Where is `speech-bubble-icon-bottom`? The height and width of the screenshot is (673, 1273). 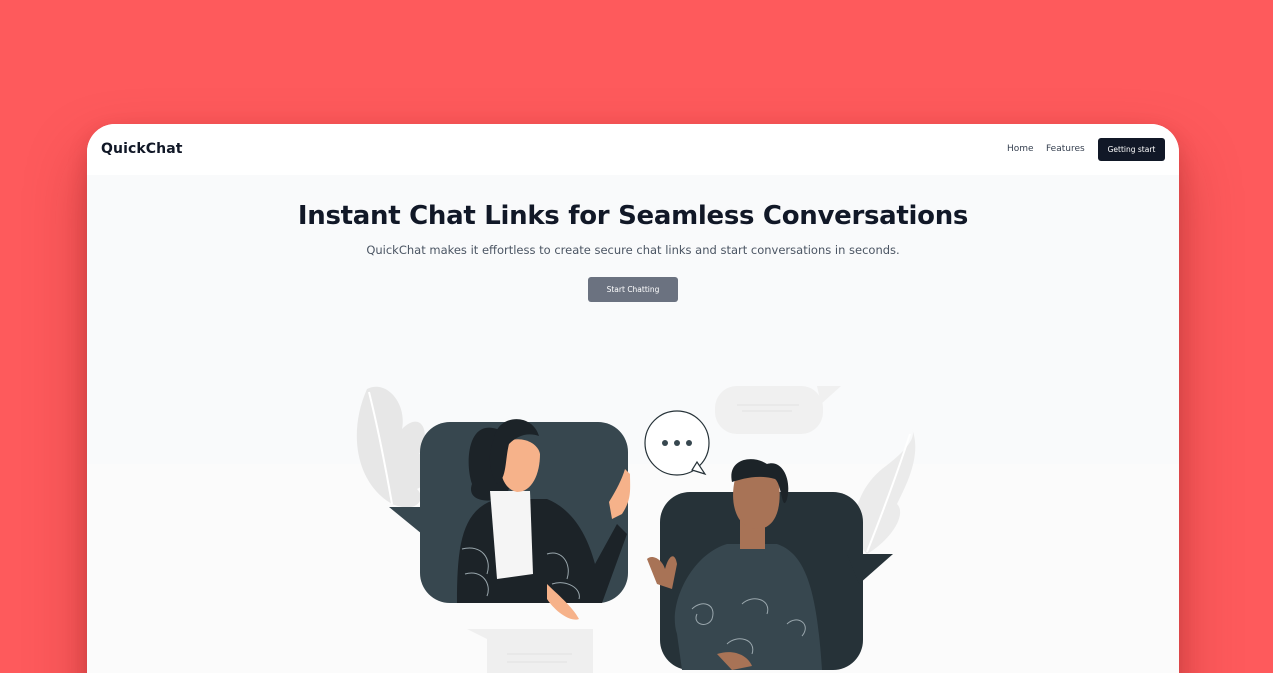
speech-bubble-icon-bottom is located at coordinates (530, 651).